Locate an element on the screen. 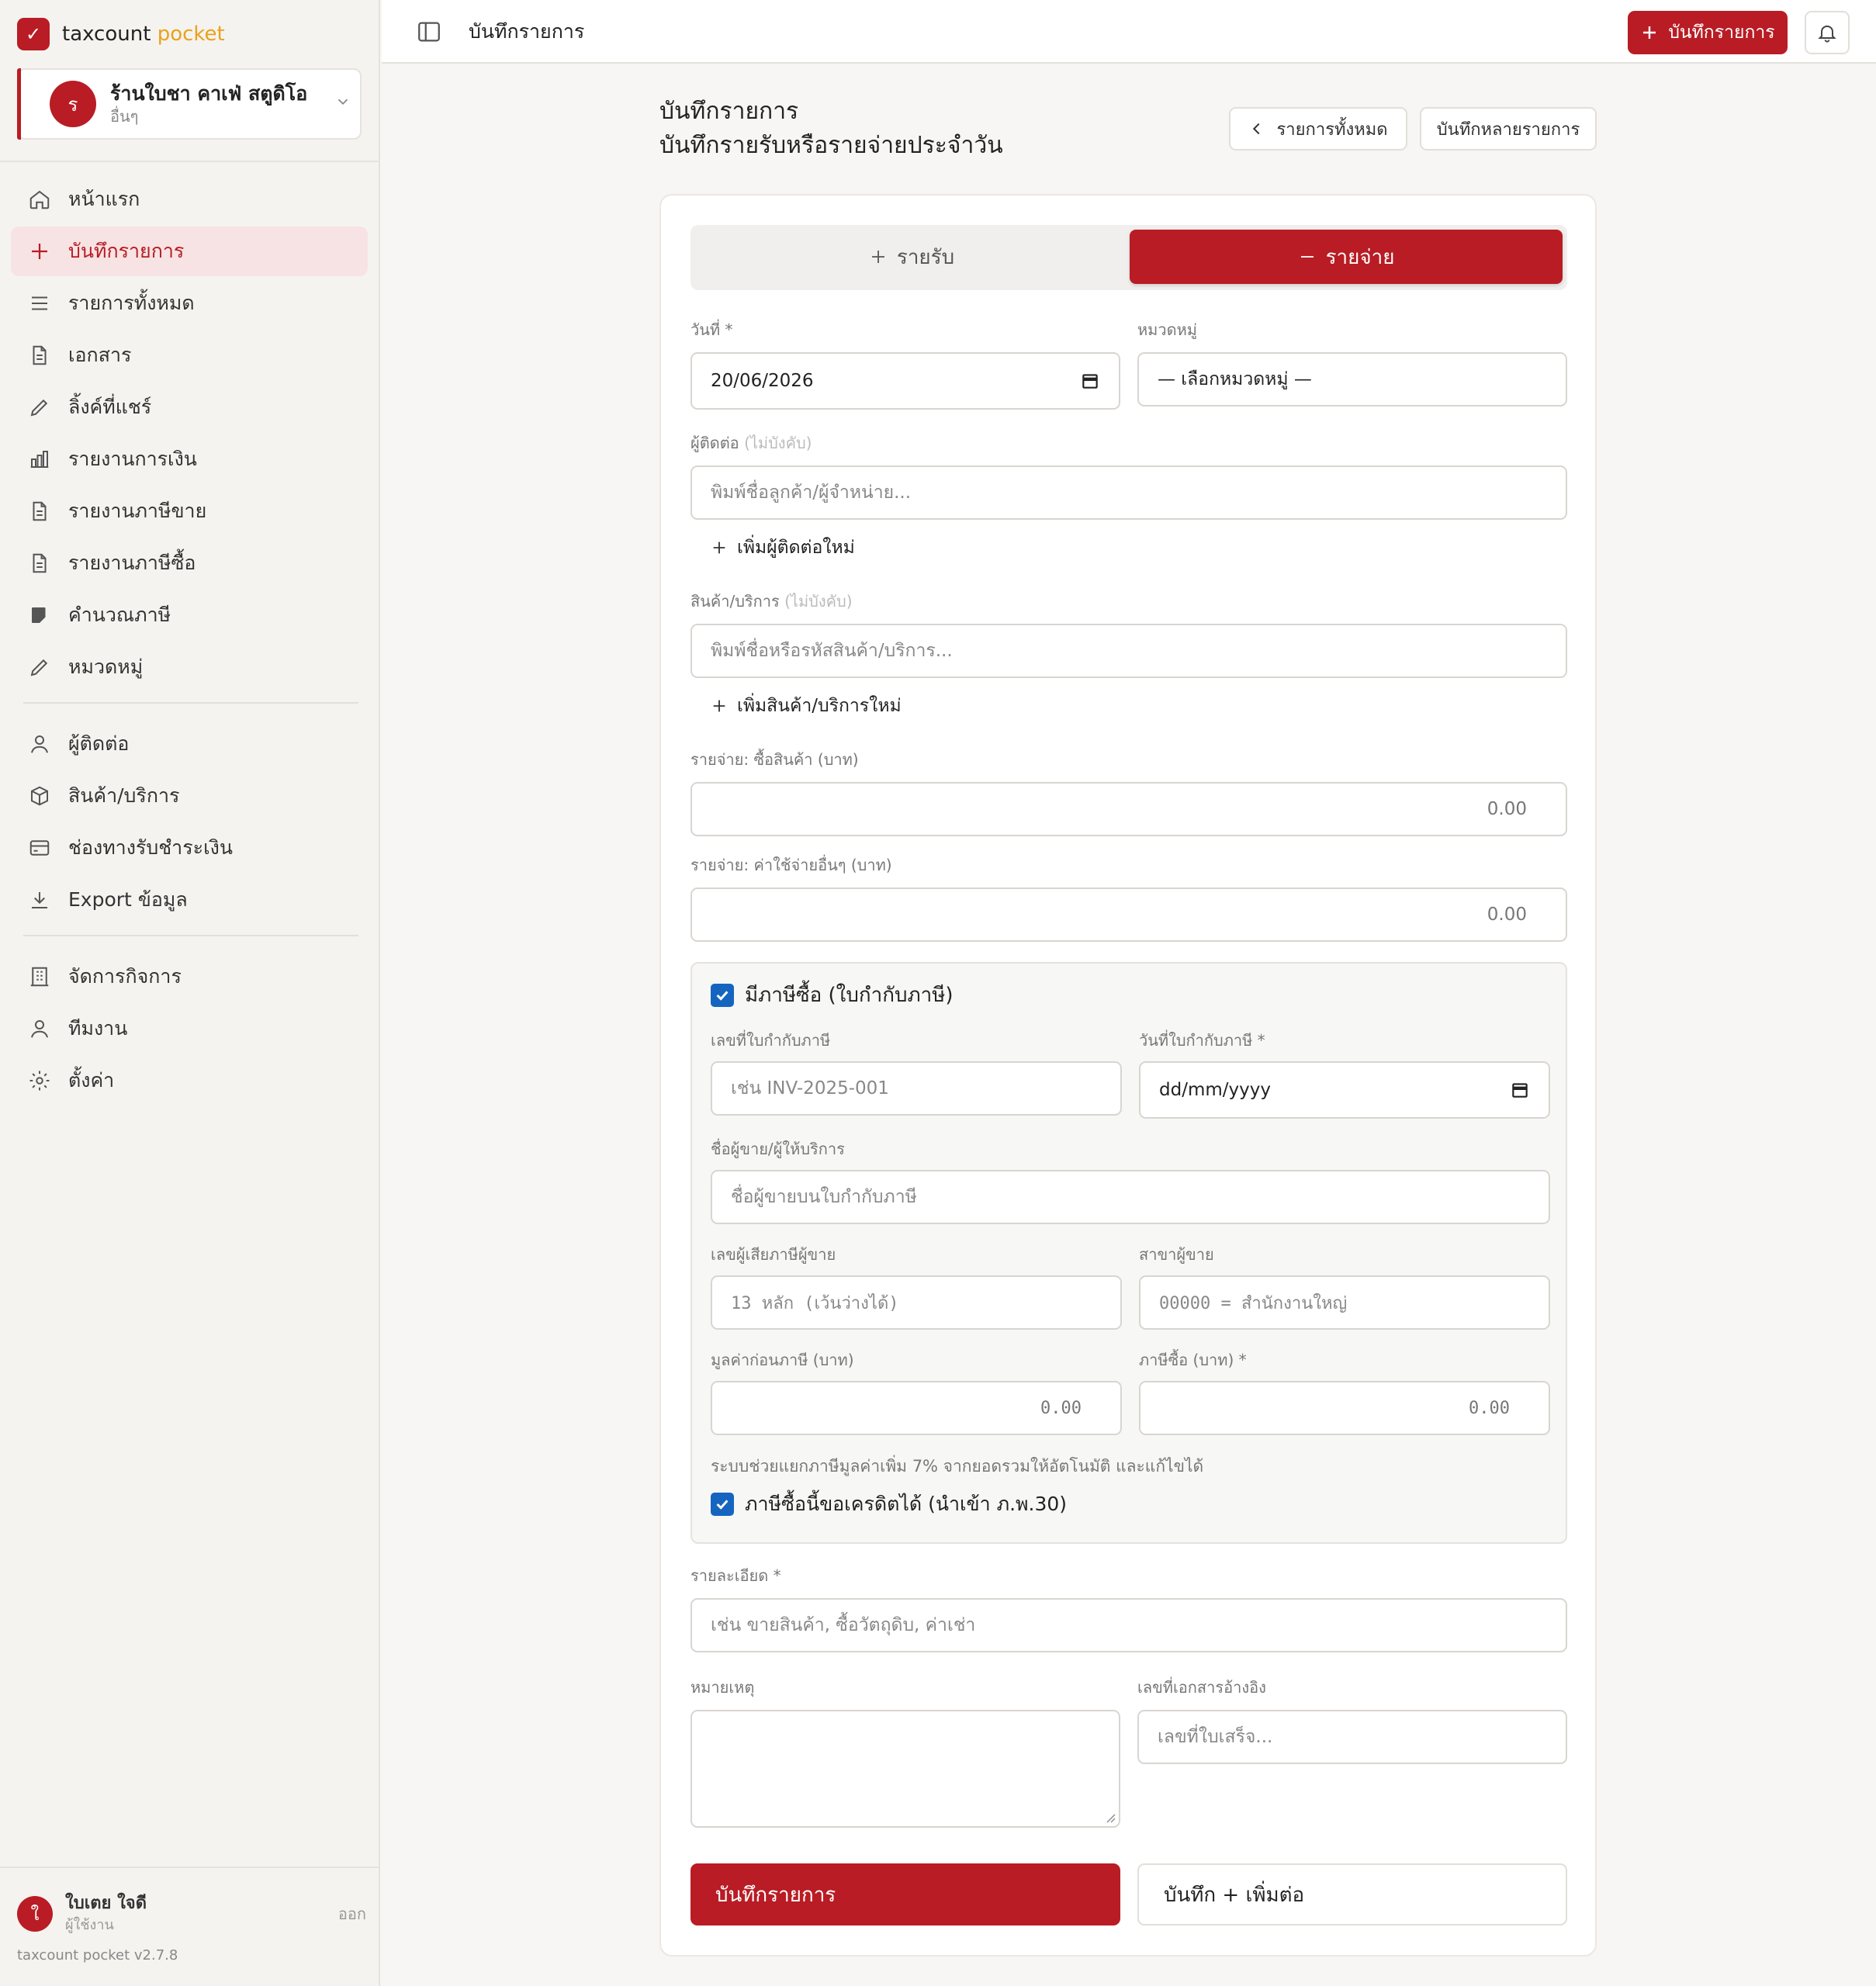  sidebar-item-payment-channels: ช่องทางรับชำระเงิน is located at coordinates (189, 848).